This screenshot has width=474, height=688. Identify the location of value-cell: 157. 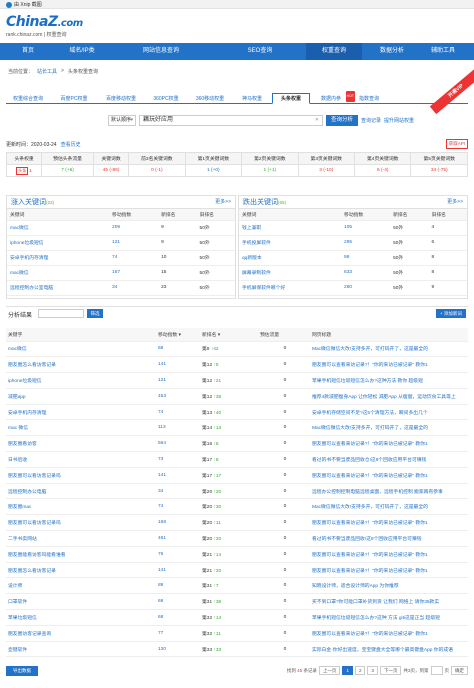
(134, 273).